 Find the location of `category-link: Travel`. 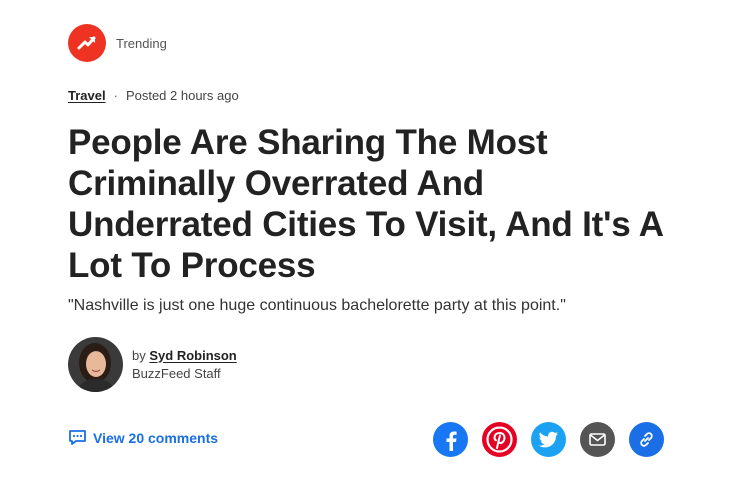

category-link: Travel is located at coordinates (87, 95).